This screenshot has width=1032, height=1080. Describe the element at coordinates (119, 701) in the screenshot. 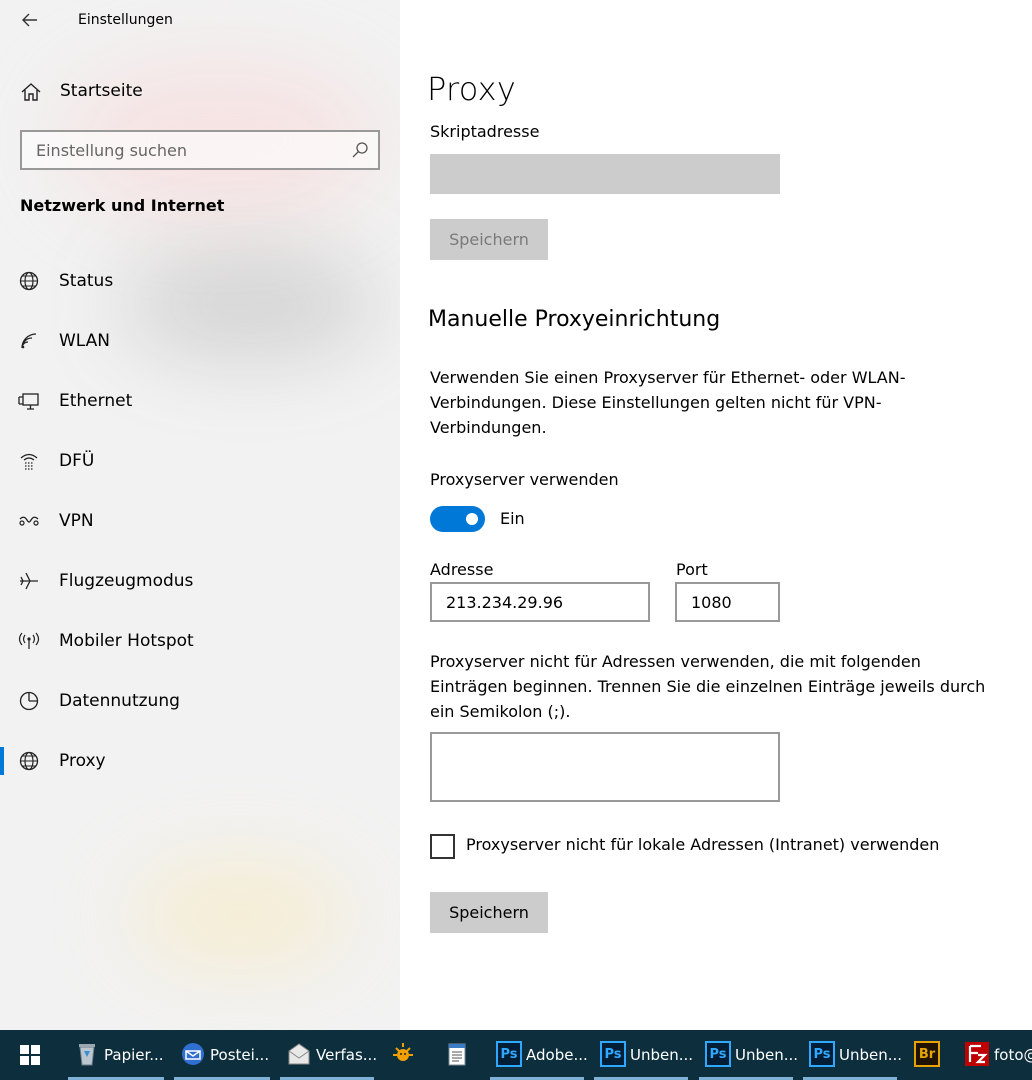

I see `sidebar-item-label: Datennutzung` at that location.